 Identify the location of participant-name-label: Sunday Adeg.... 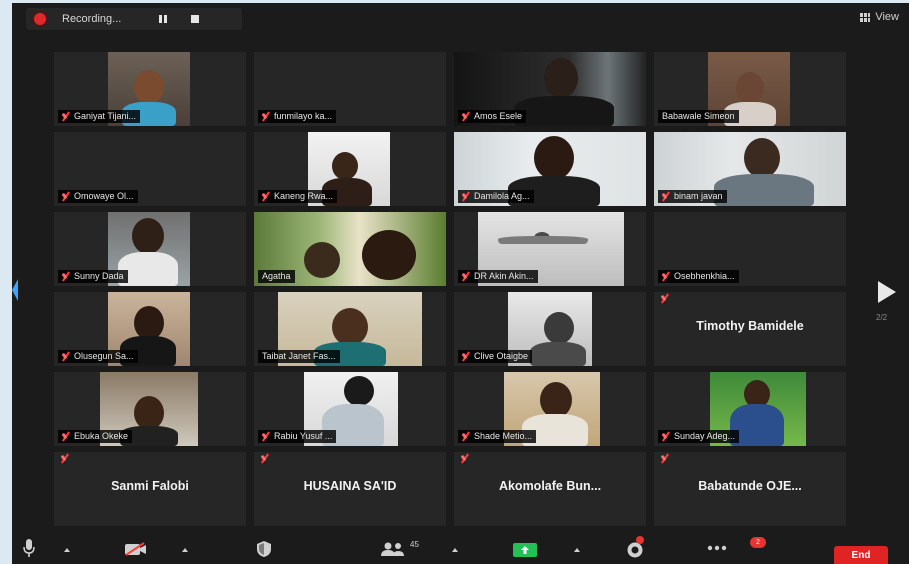
(699, 436).